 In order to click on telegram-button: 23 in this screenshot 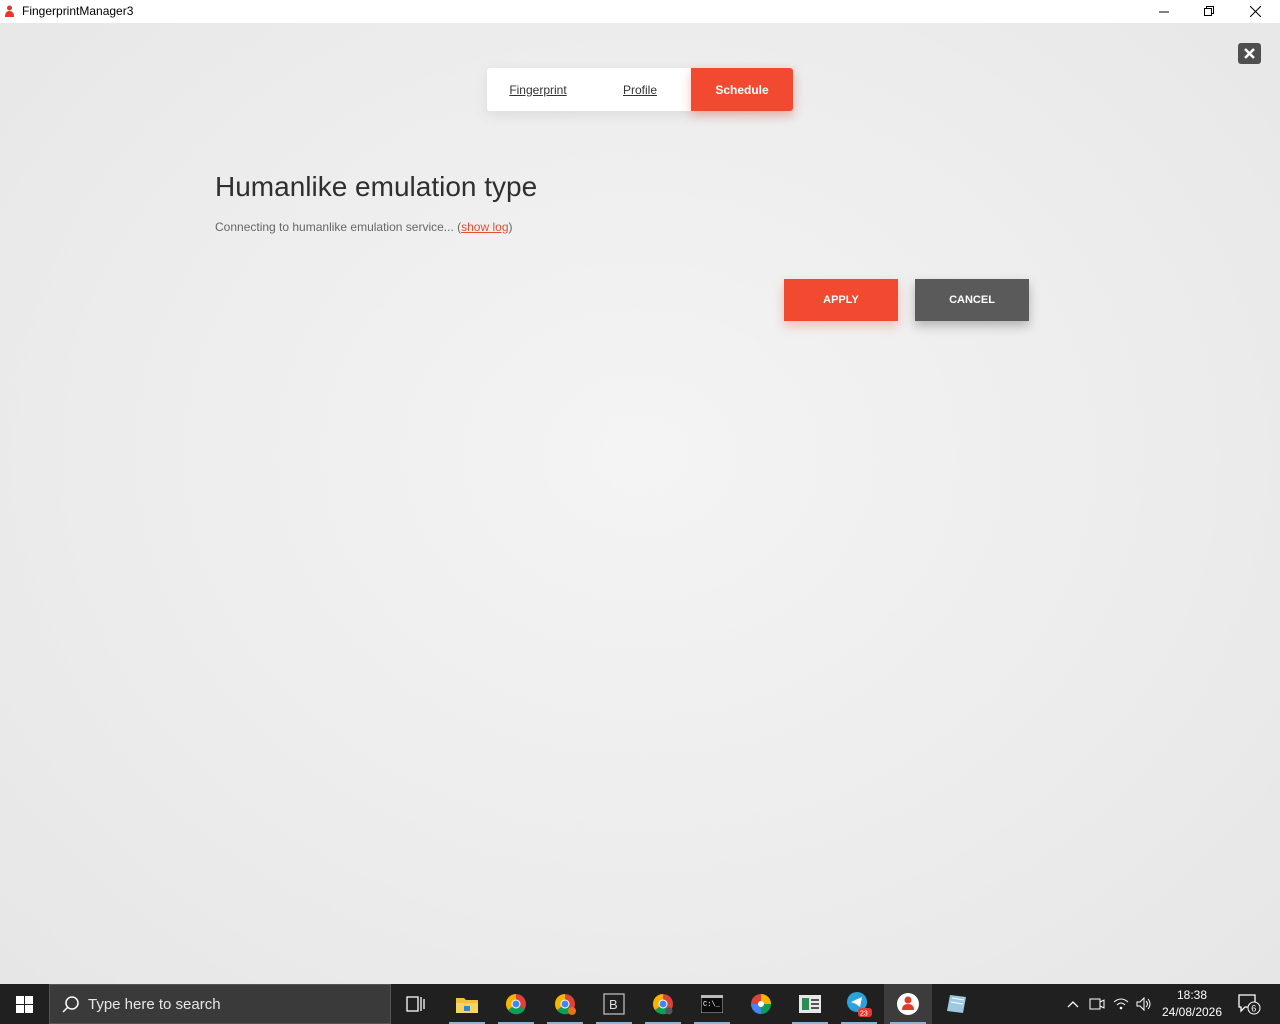, I will do `click(859, 1004)`.